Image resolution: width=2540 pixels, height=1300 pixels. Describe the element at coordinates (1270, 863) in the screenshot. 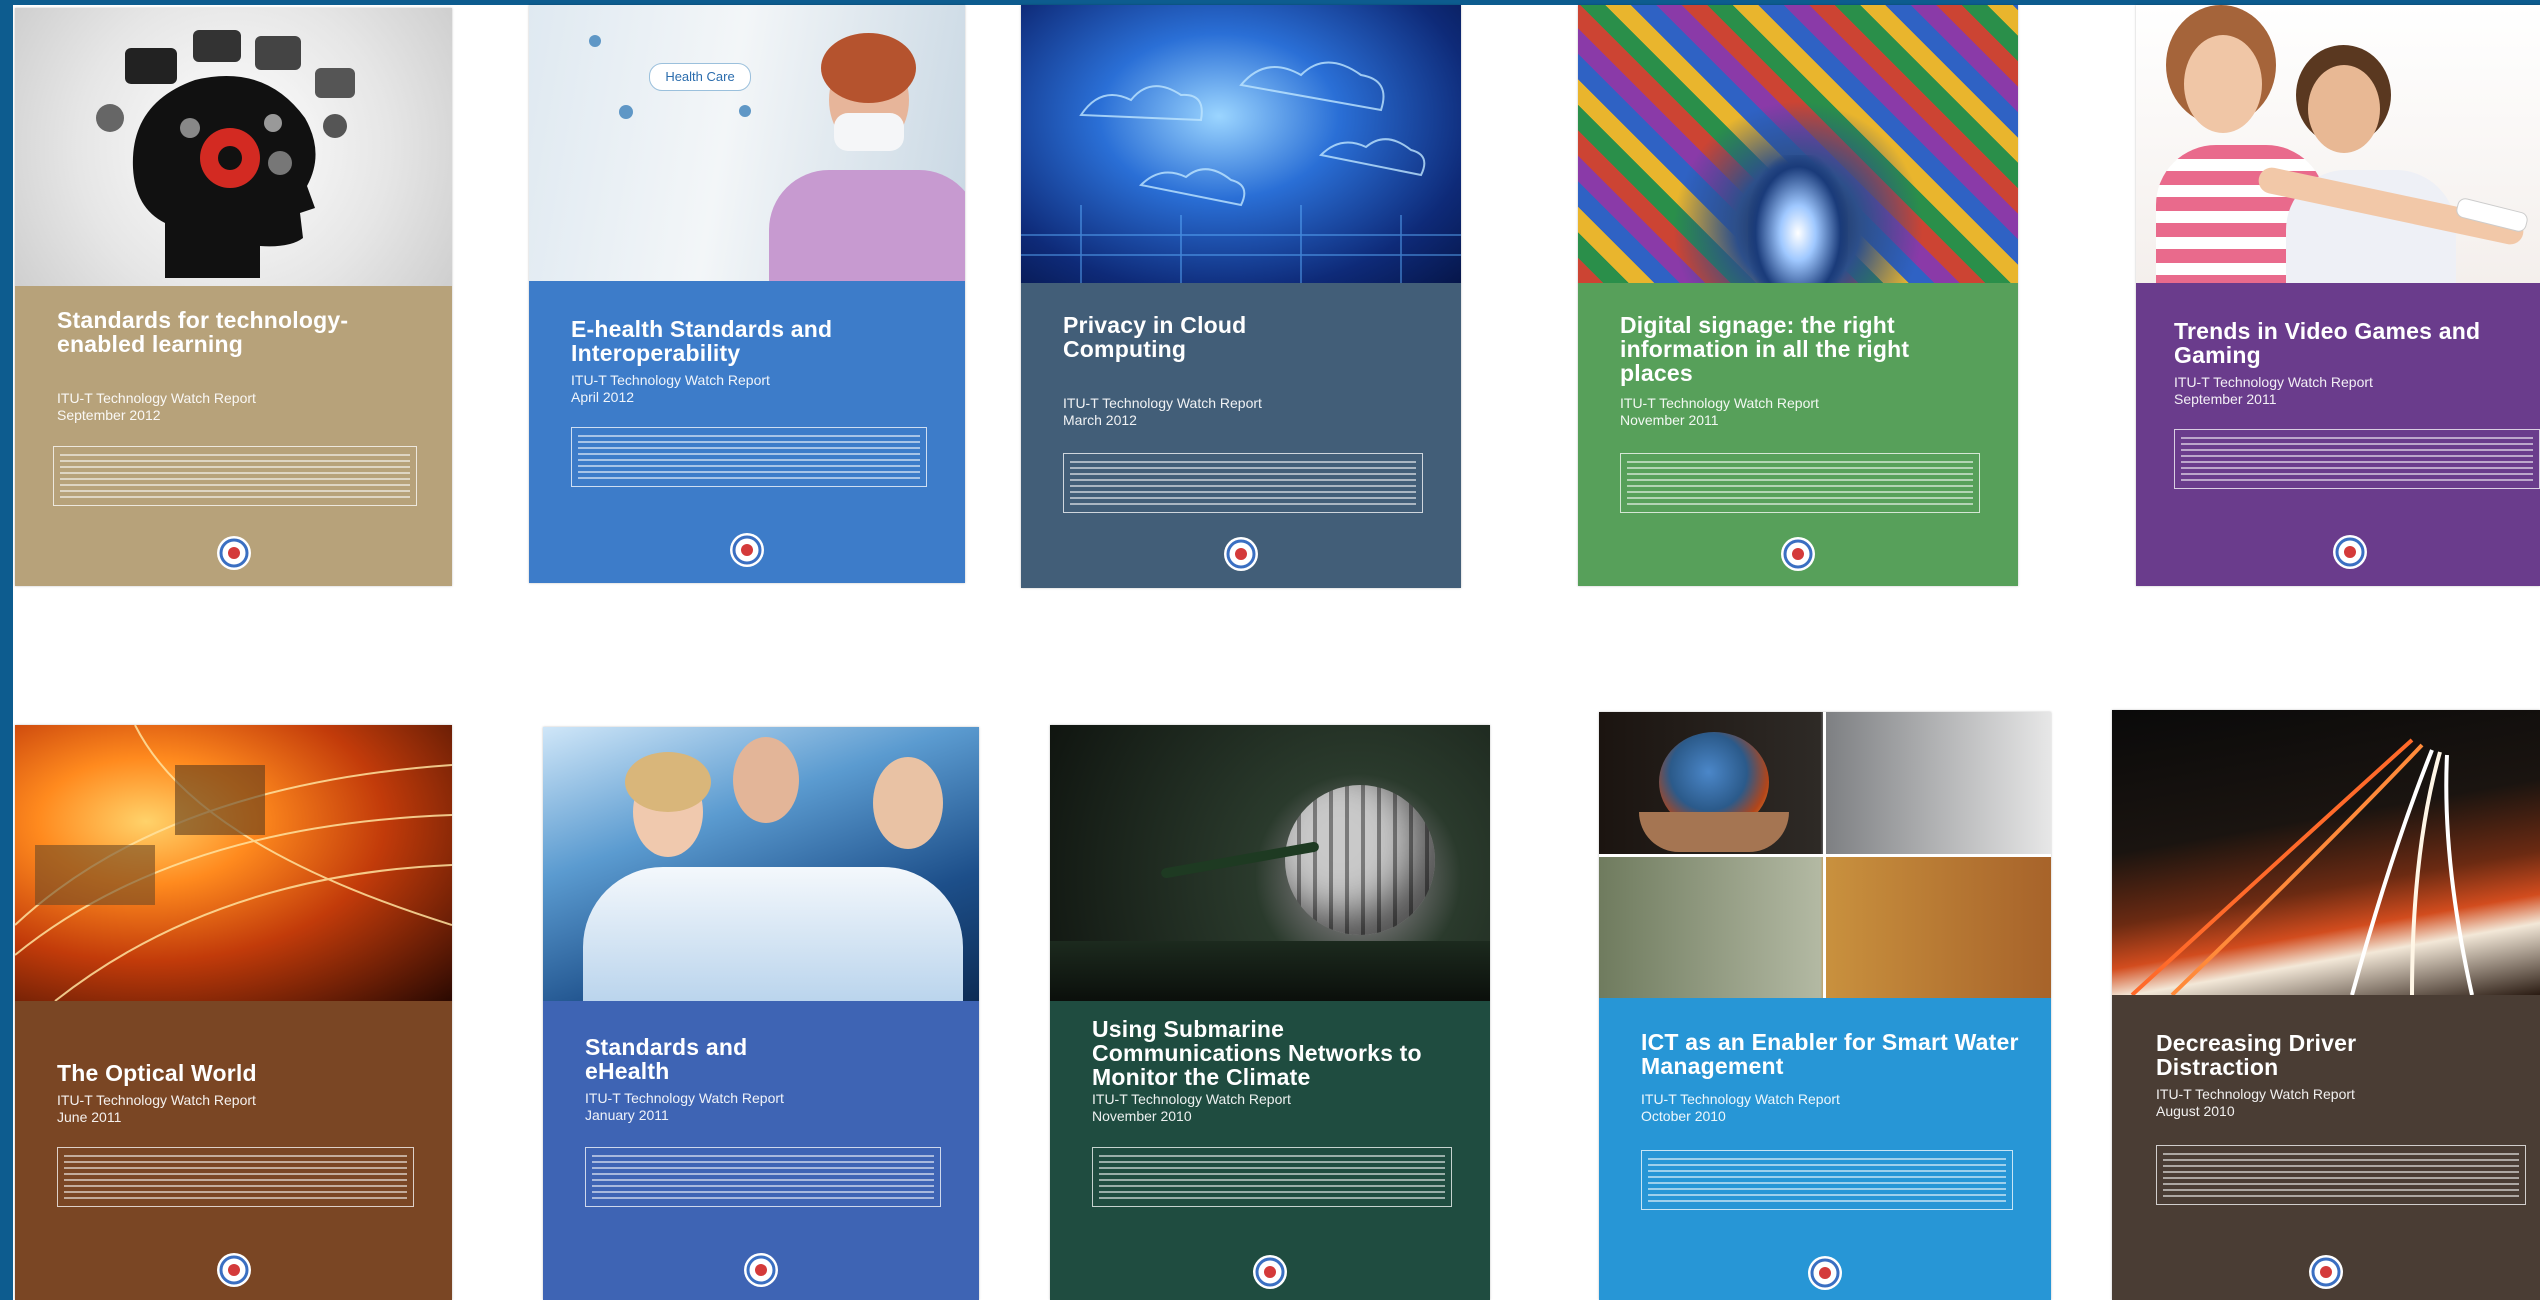

I see `cover-image-submarine` at that location.